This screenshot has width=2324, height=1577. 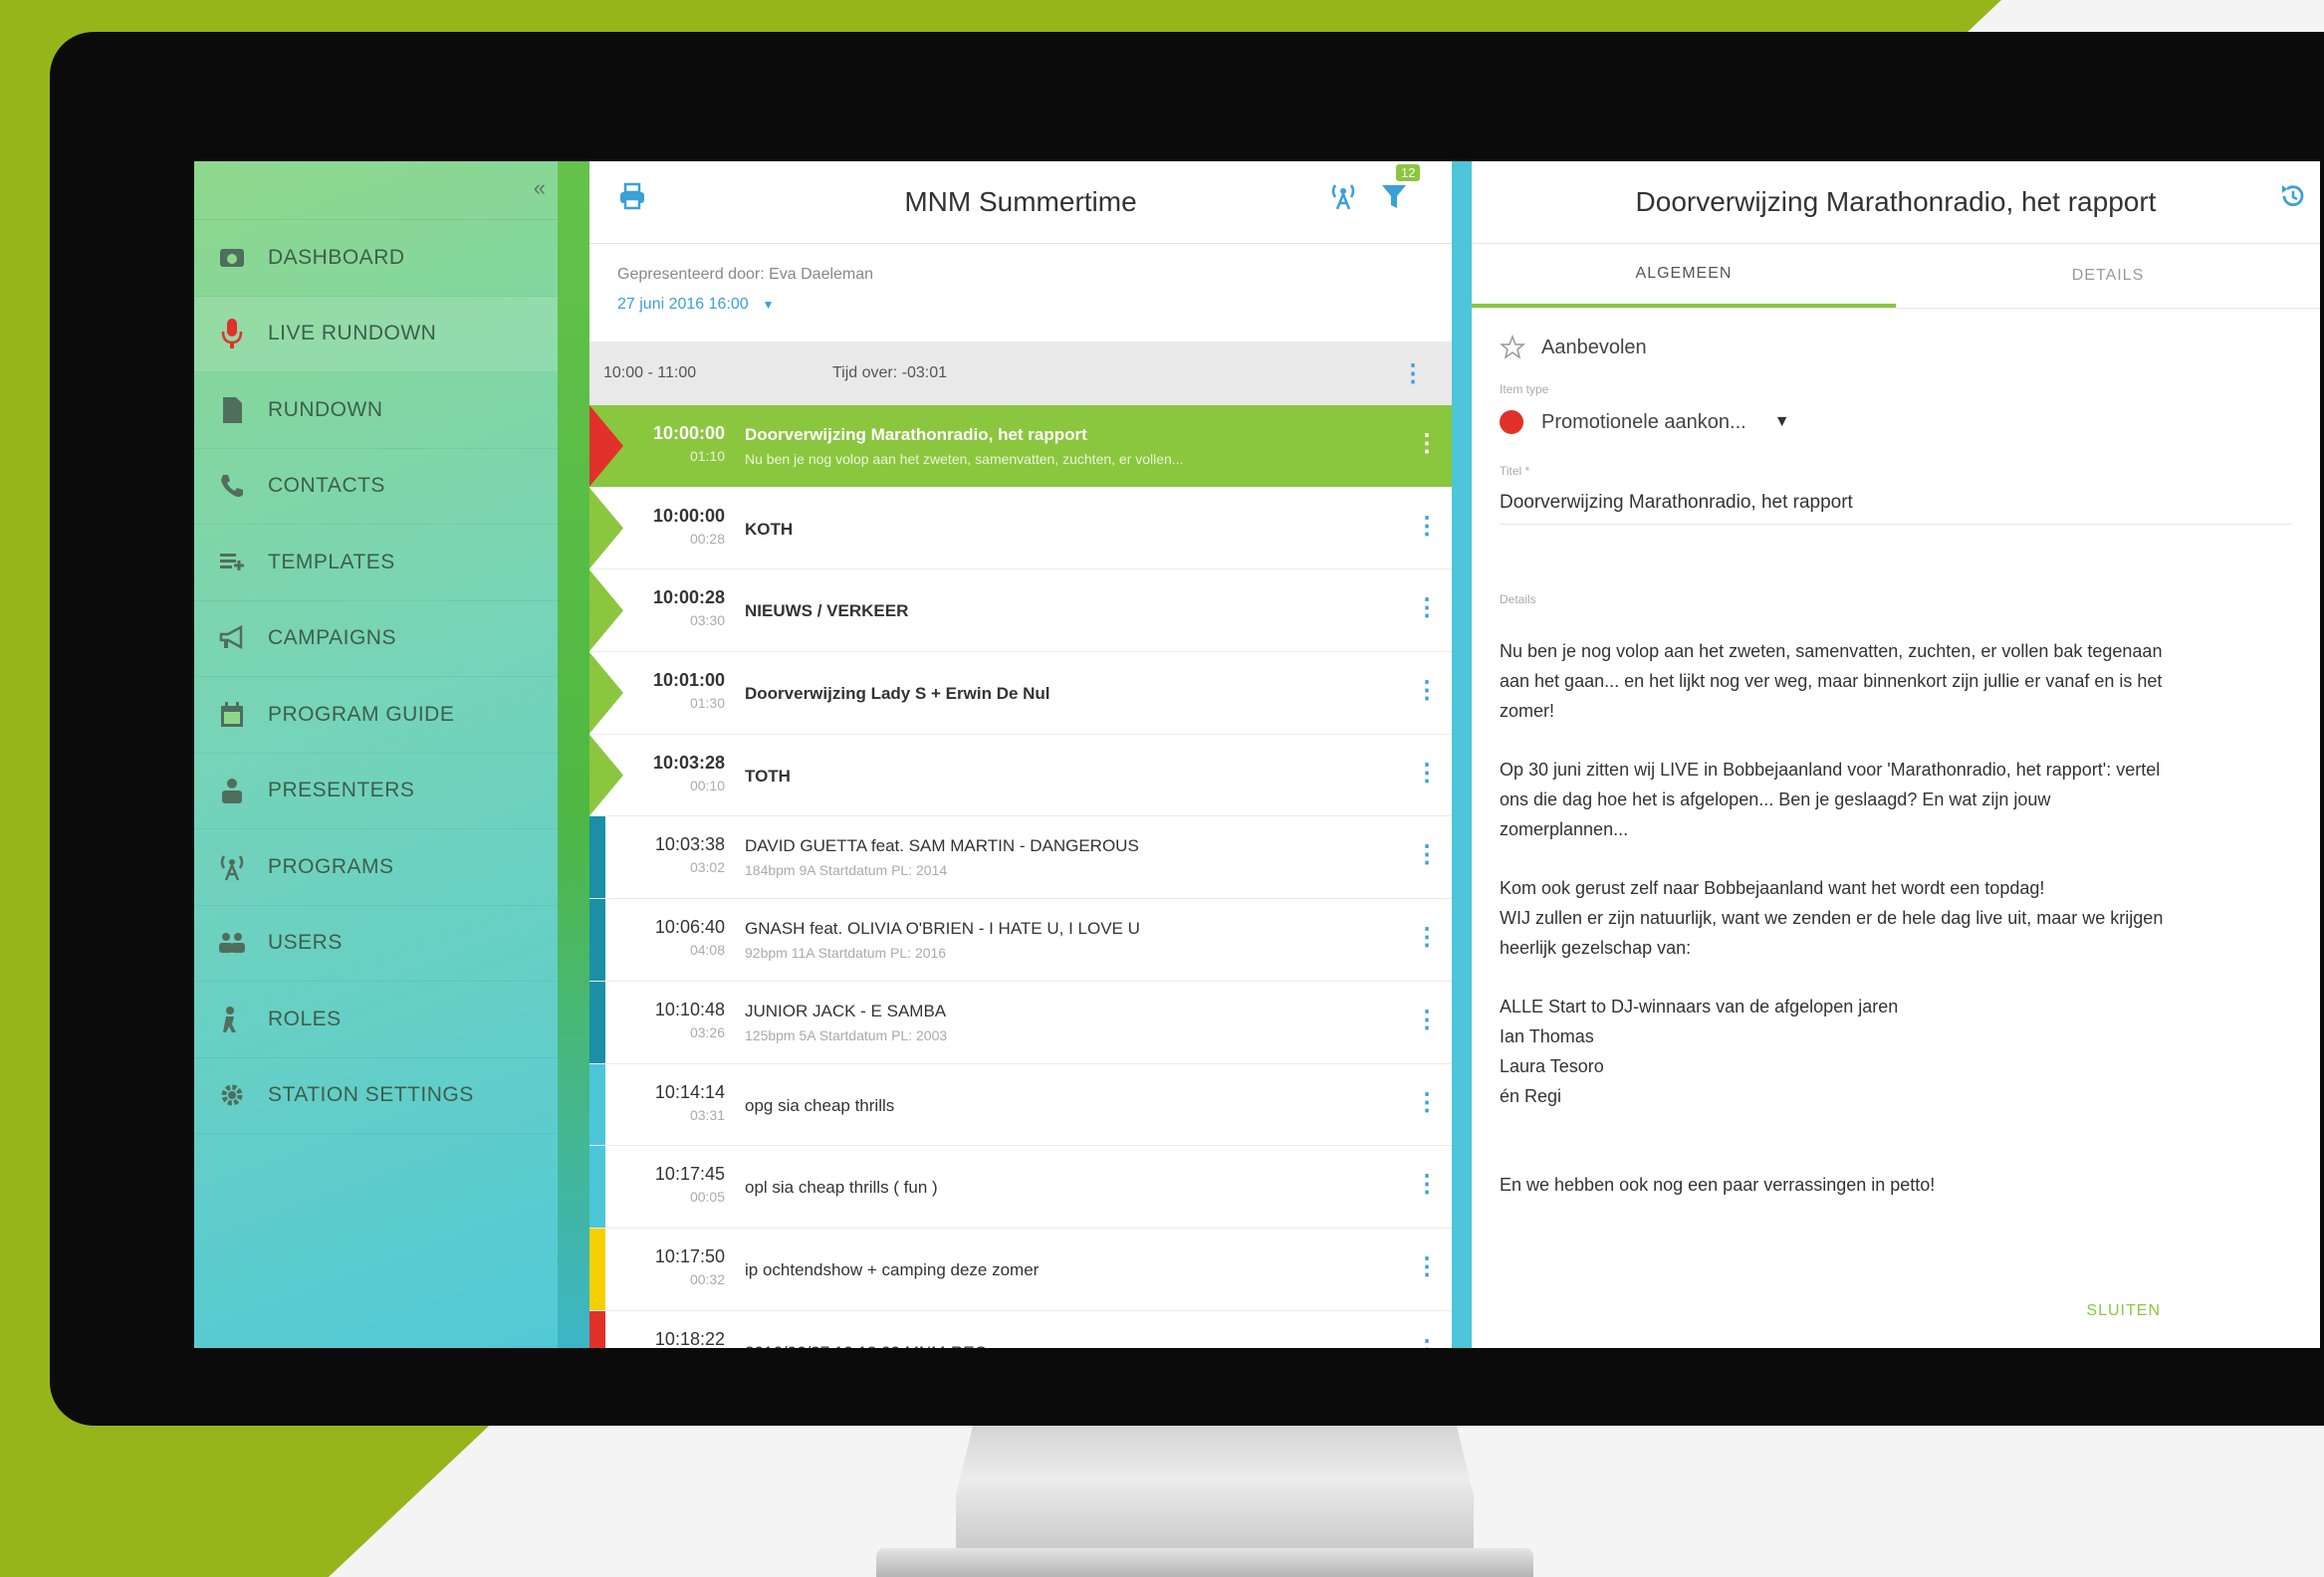 I want to click on rundown-row: 10:14:14 03:31 opg sia cheap thrills ⋮, so click(x=1021, y=1105).